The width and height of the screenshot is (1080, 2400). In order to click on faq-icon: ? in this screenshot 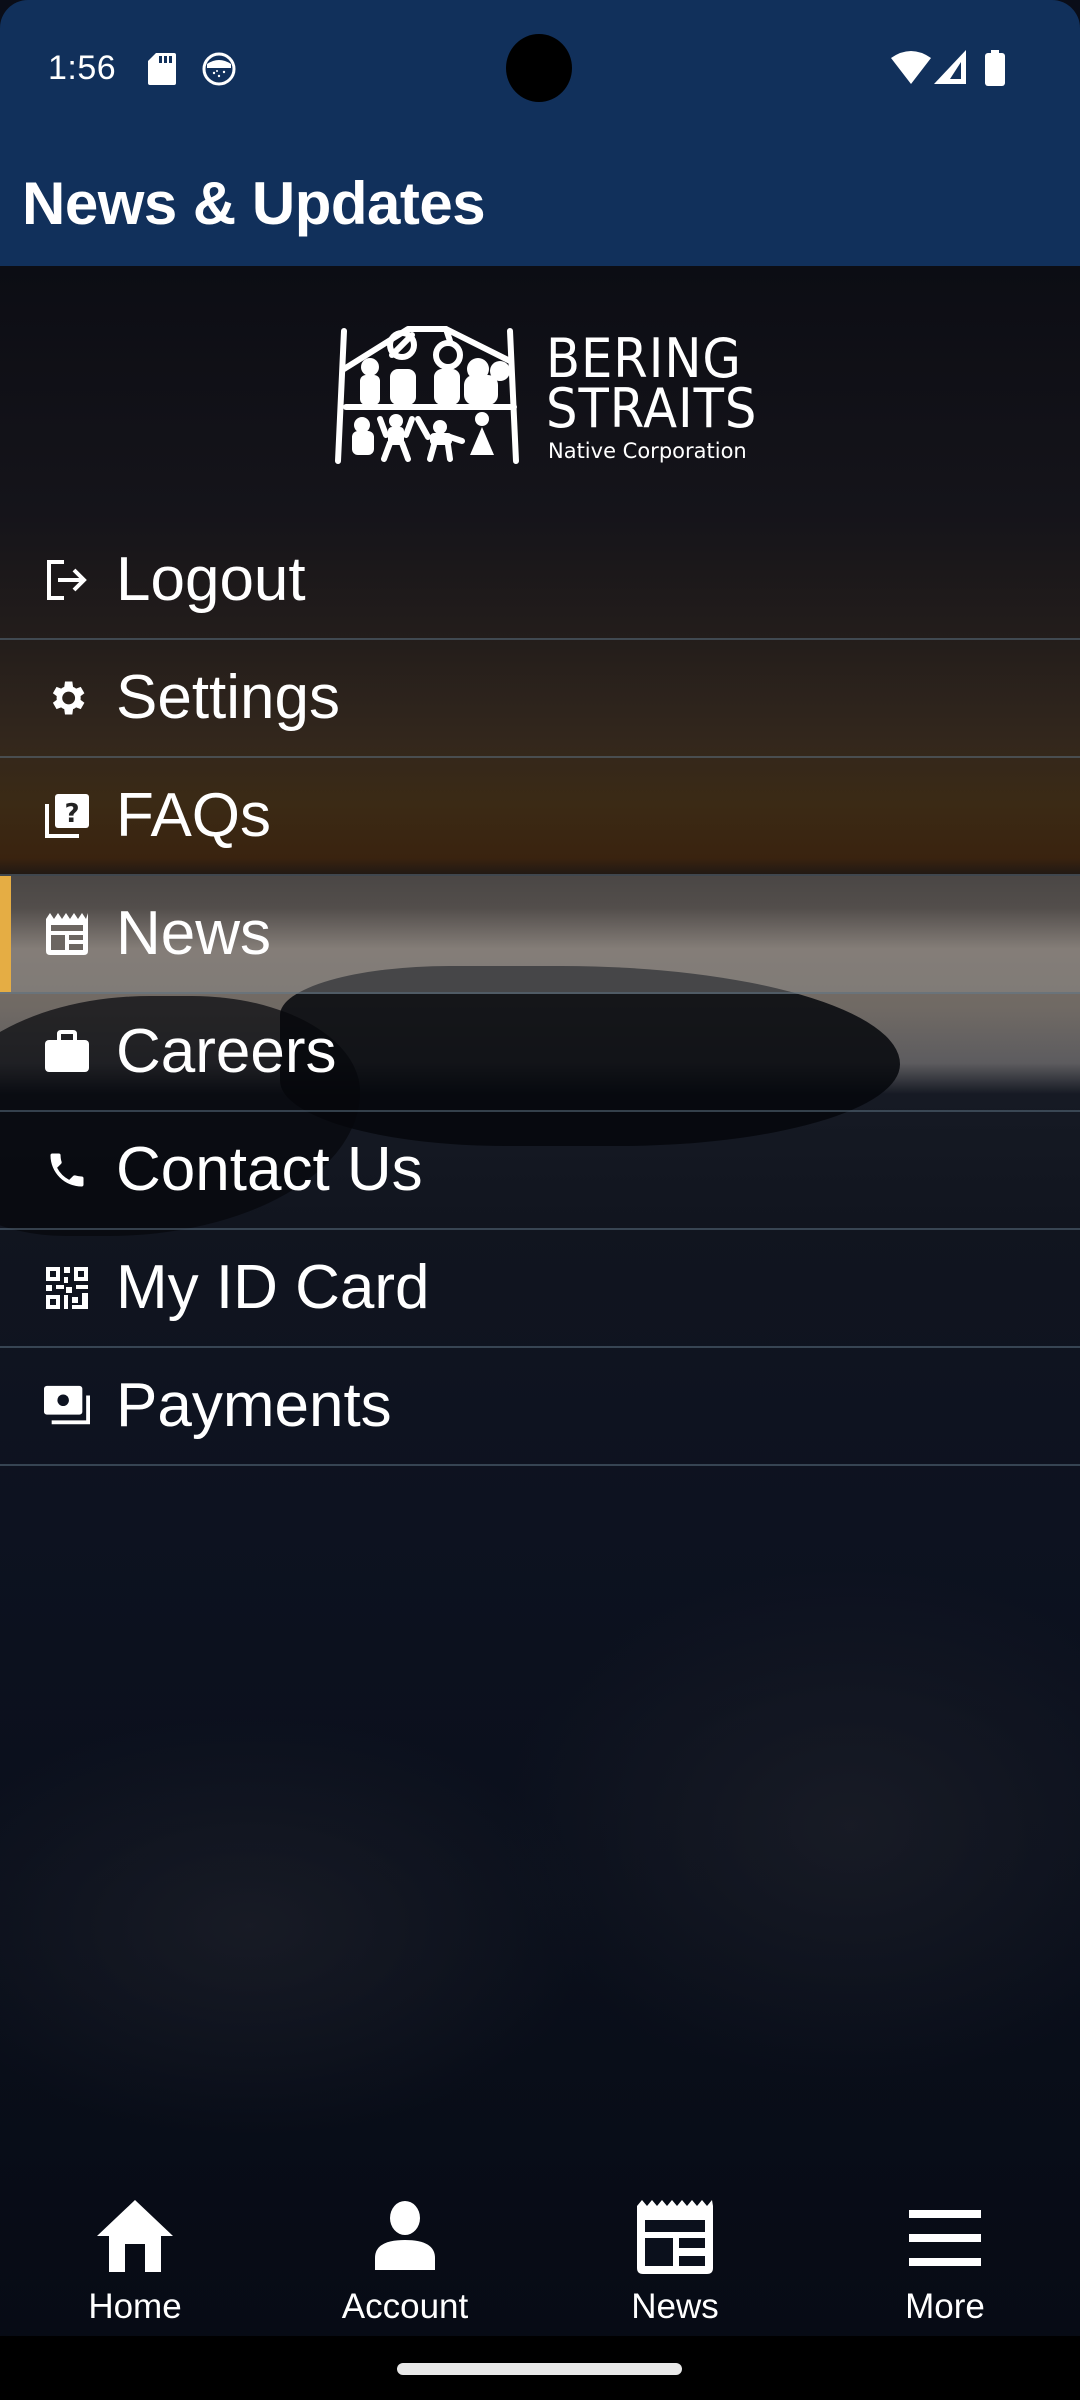, I will do `click(67, 816)`.